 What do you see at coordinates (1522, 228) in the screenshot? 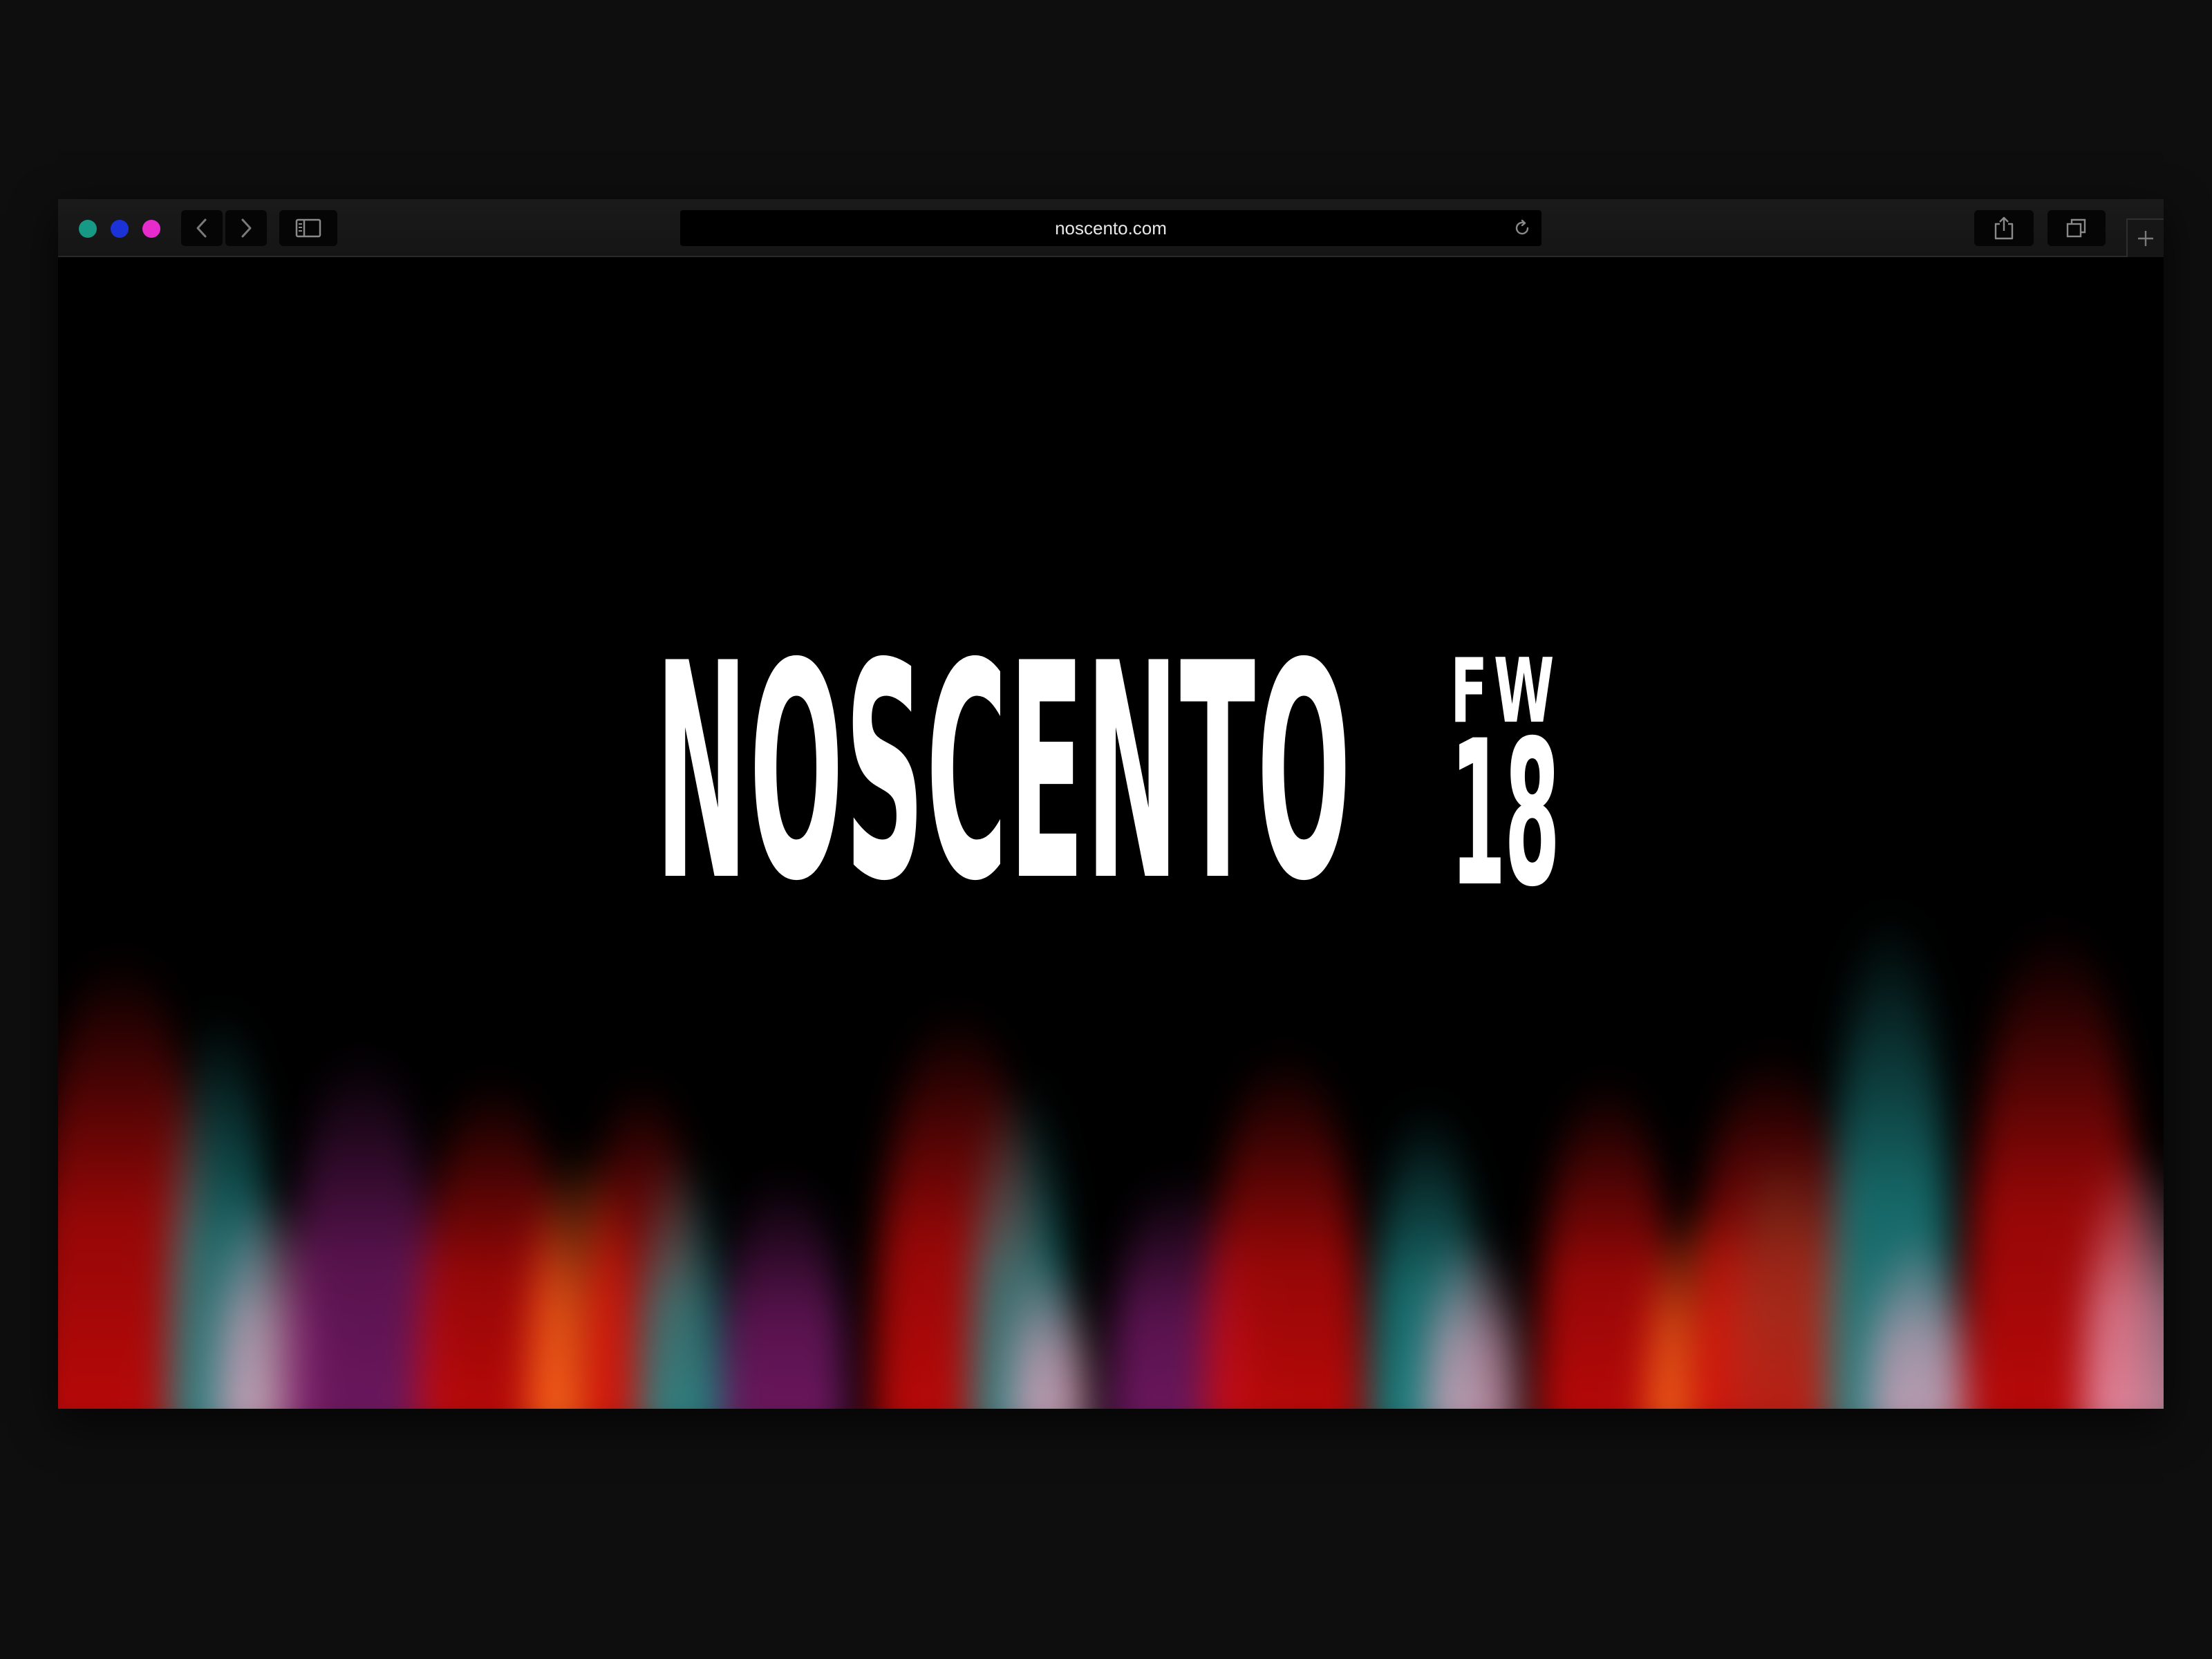
I see `reload-icon` at bounding box center [1522, 228].